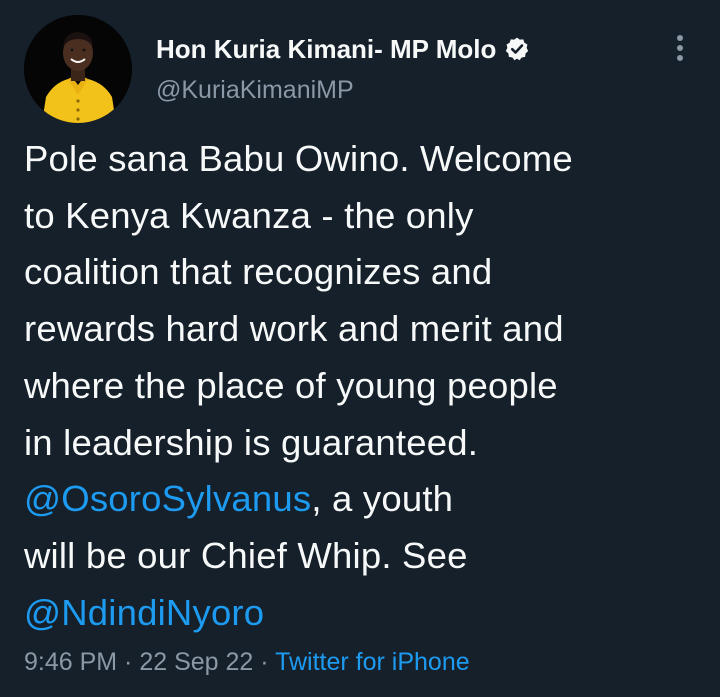 The width and height of the screenshot is (720, 697). Describe the element at coordinates (298, 158) in the screenshot. I see `tweet-line-text: Pole sana Babu Owino. Welcome` at that location.